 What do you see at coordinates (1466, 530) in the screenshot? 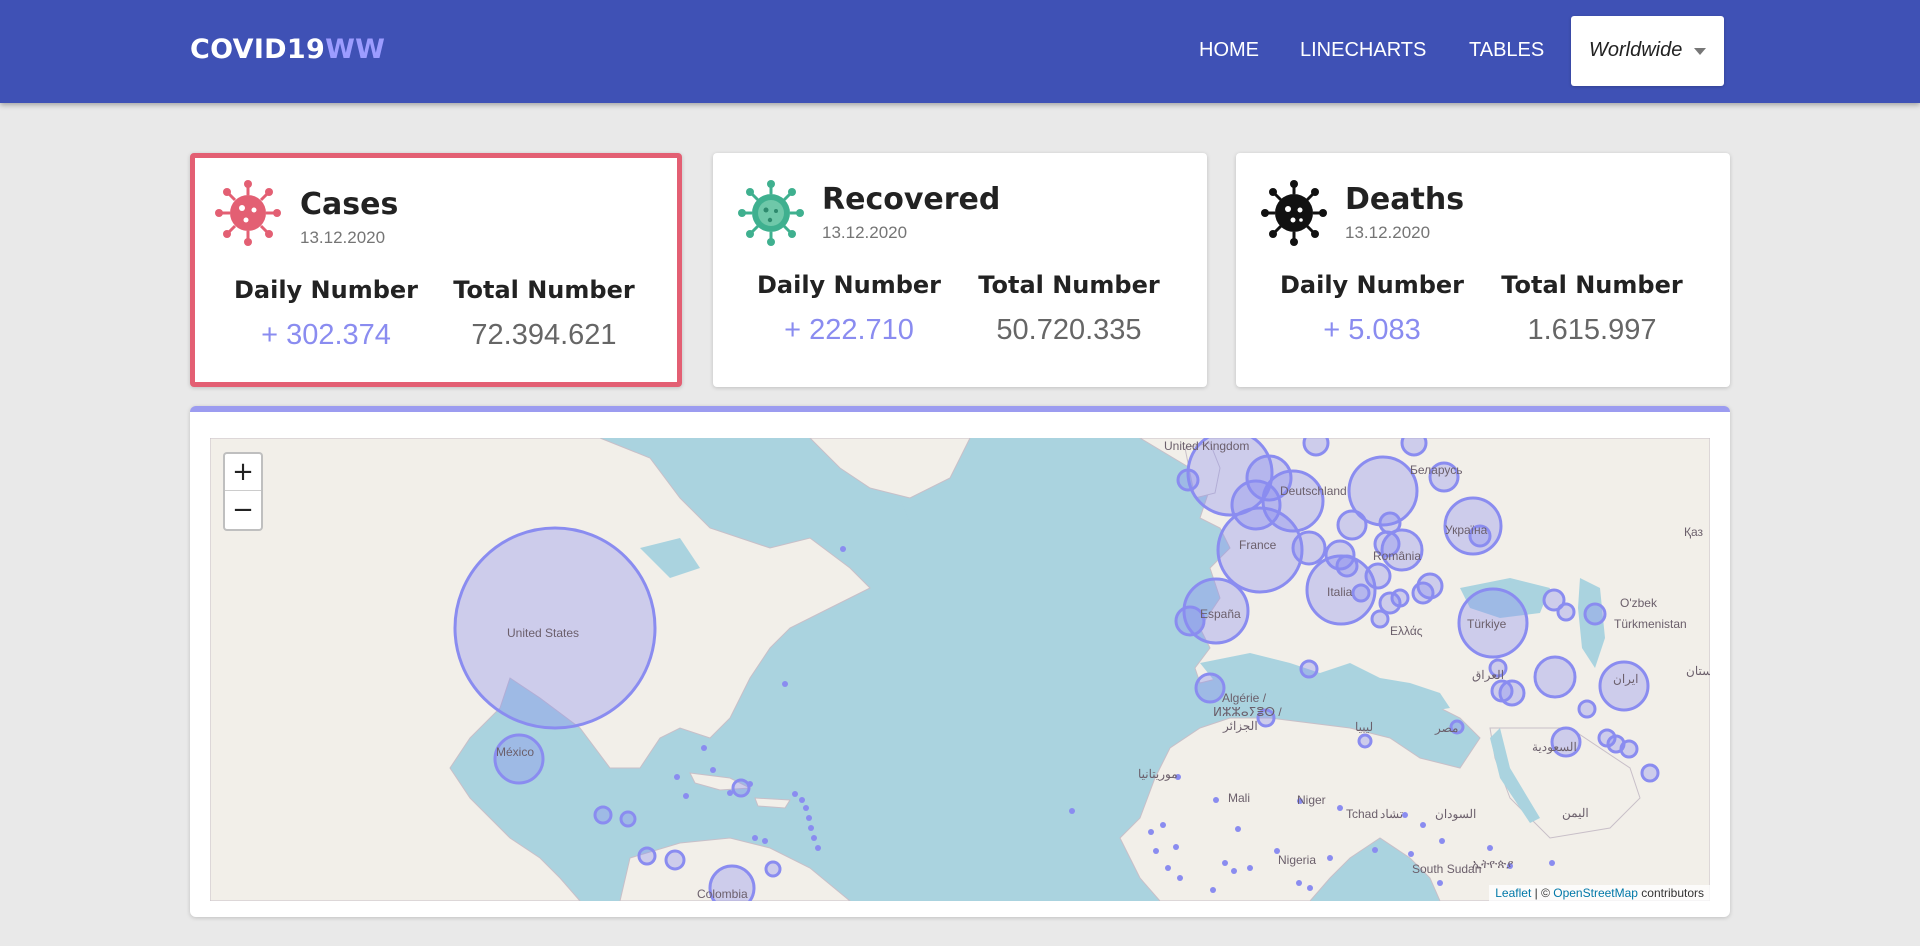
I see `map-label-ukraine: Україна` at bounding box center [1466, 530].